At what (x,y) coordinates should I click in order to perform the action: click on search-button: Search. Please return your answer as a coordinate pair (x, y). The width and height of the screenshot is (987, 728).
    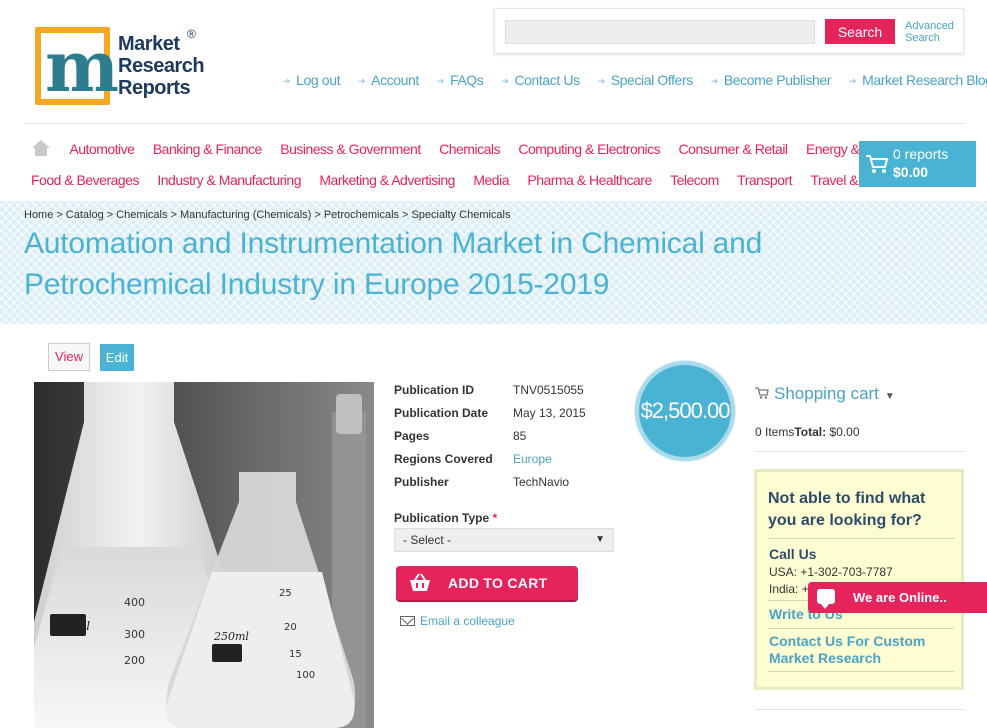
    Looking at the image, I should click on (860, 31).